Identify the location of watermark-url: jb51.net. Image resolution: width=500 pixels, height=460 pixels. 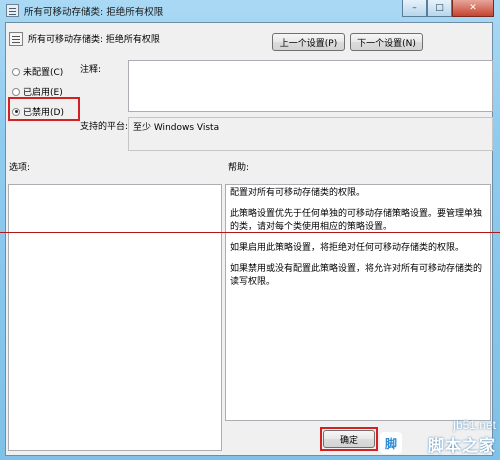
(474, 425).